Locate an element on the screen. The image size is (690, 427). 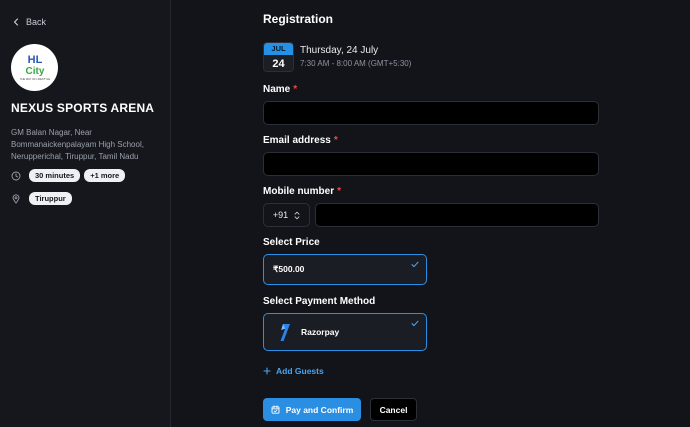
plus-icon is located at coordinates (267, 371).